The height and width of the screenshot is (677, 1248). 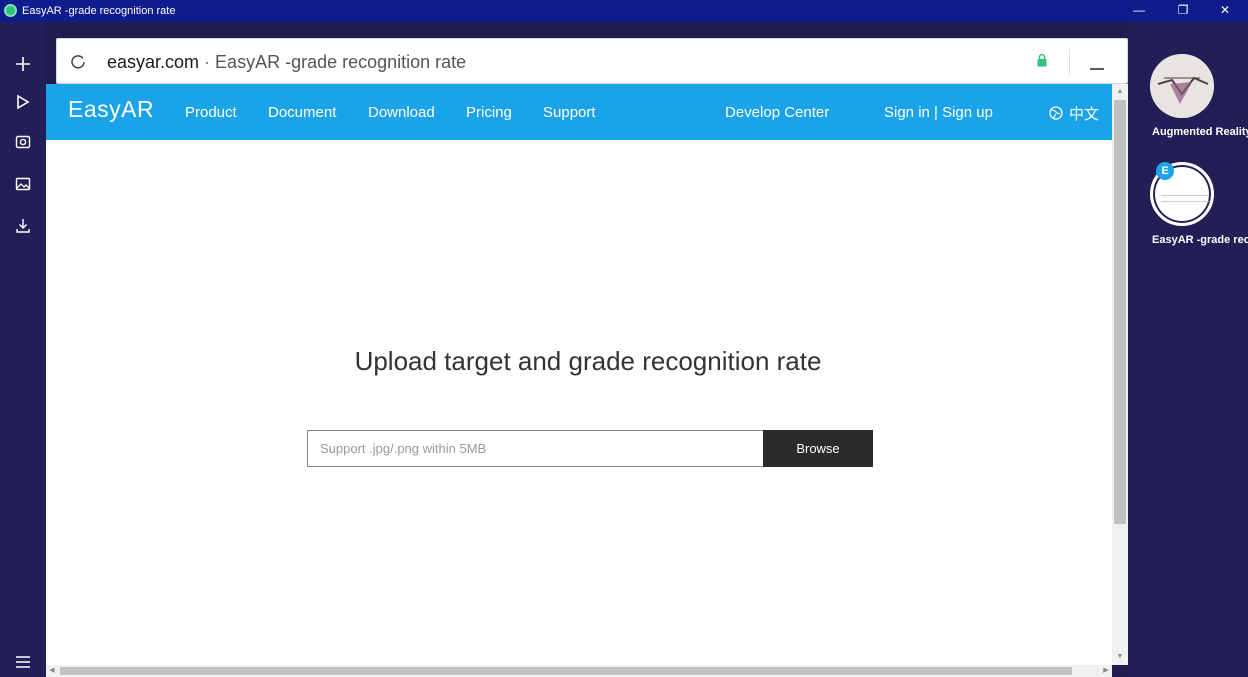 What do you see at coordinates (23, 349) in the screenshot?
I see `left-sidebar` at bounding box center [23, 349].